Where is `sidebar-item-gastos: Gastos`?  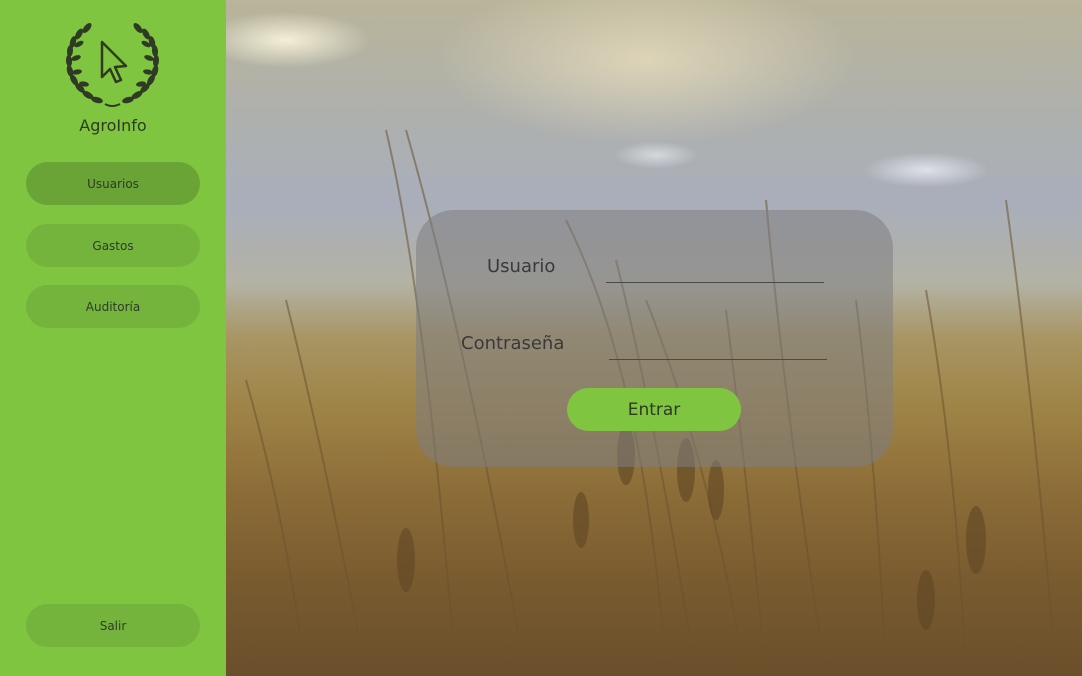
sidebar-item-gastos: Gastos is located at coordinates (113, 245).